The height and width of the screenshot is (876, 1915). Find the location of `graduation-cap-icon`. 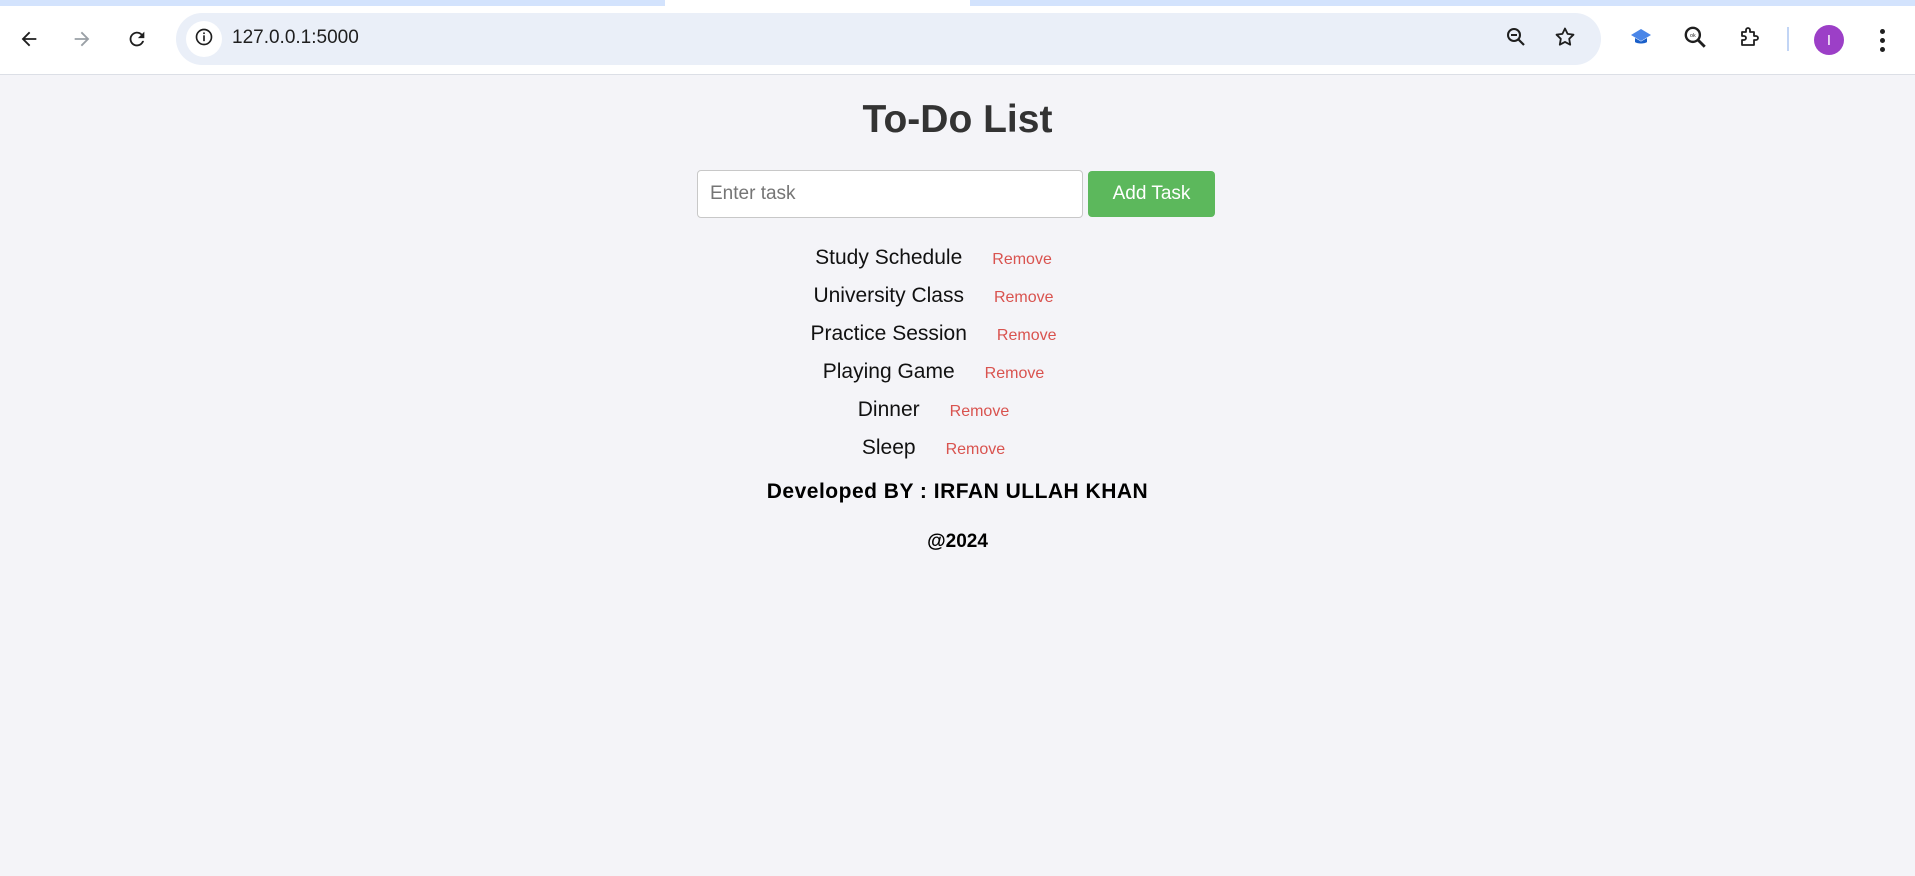

graduation-cap-icon is located at coordinates (1641, 39).